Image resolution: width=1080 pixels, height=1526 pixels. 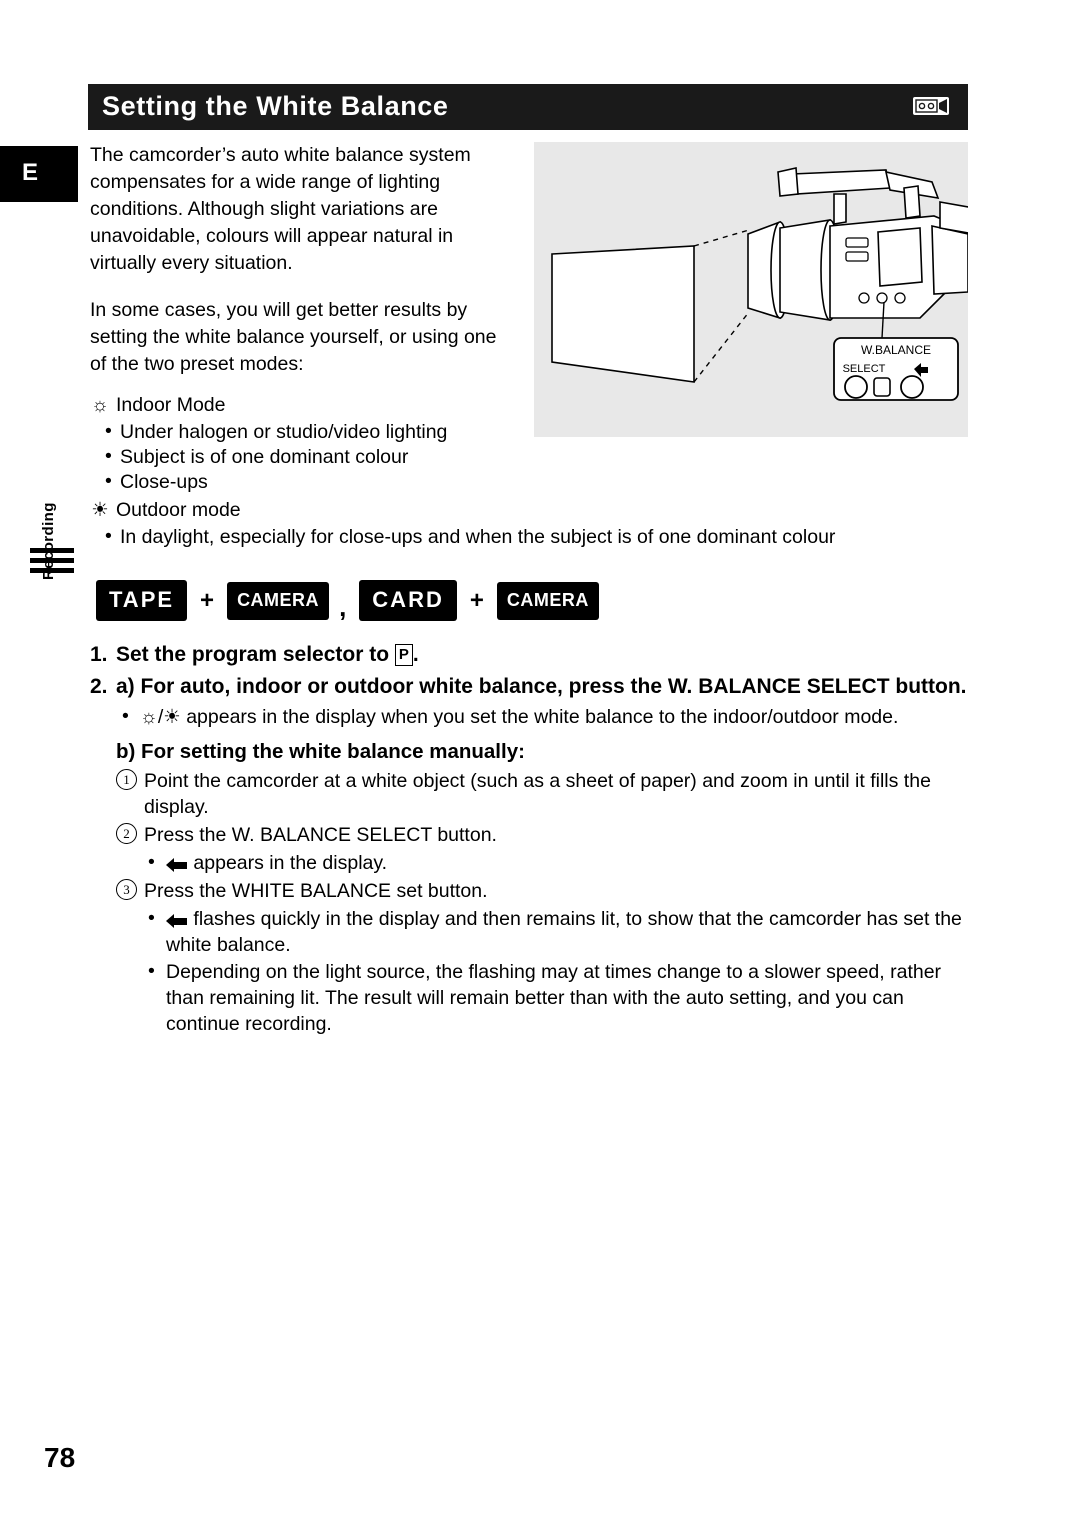 What do you see at coordinates (99, 654) in the screenshot?
I see `step-1-number: 1.` at bounding box center [99, 654].